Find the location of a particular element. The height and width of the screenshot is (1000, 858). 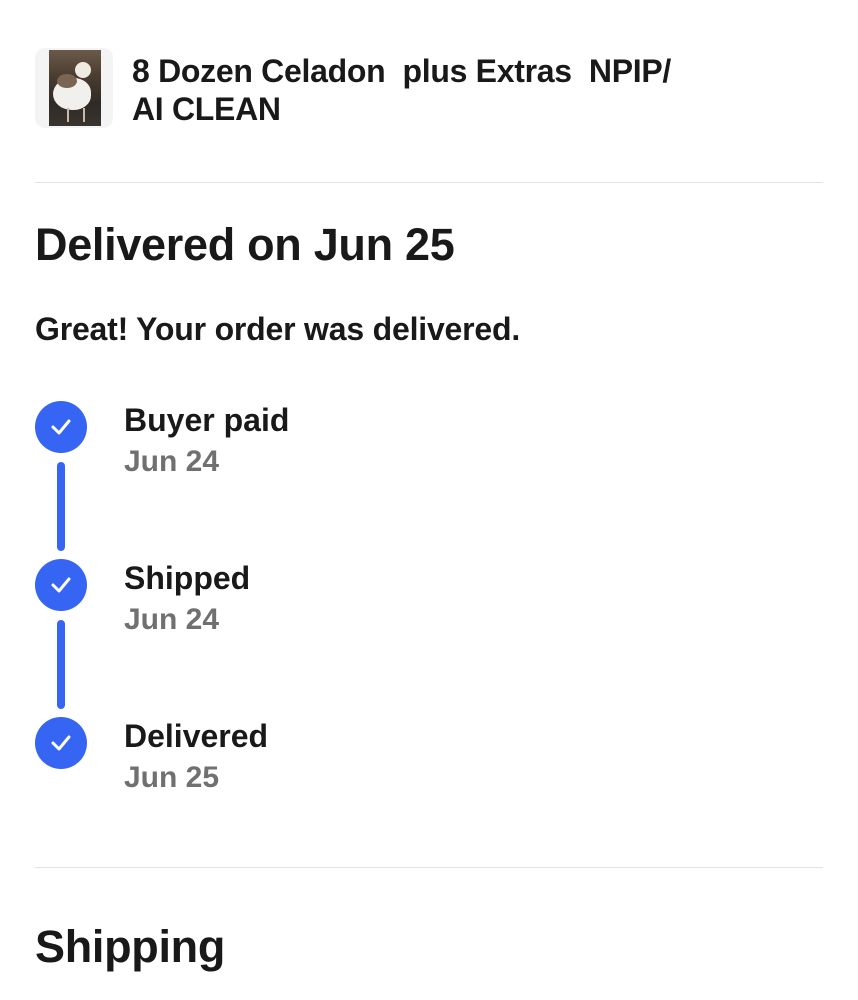

bird-photo-image is located at coordinates (75, 88).